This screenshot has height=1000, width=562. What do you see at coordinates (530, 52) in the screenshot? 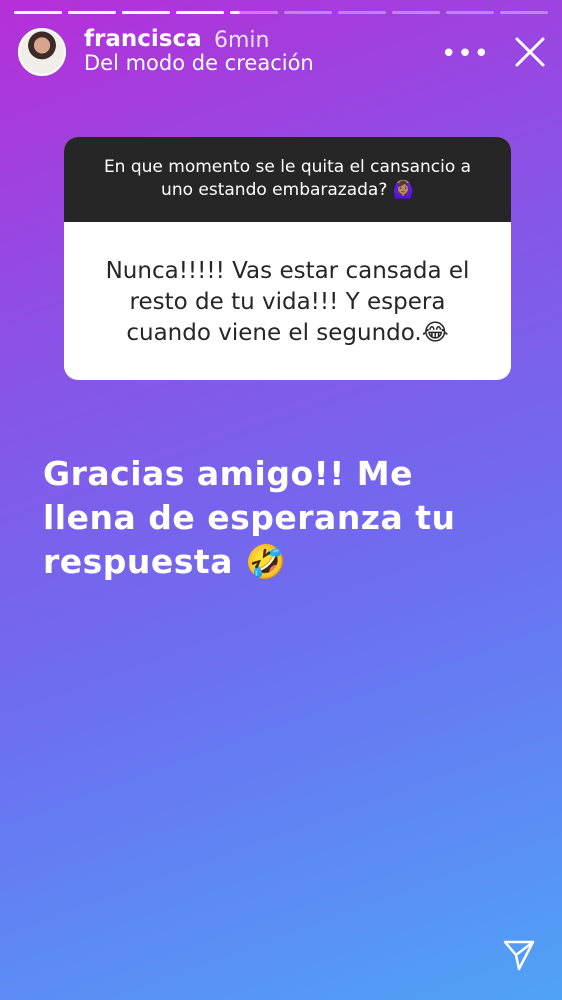
I see `close-icon` at bounding box center [530, 52].